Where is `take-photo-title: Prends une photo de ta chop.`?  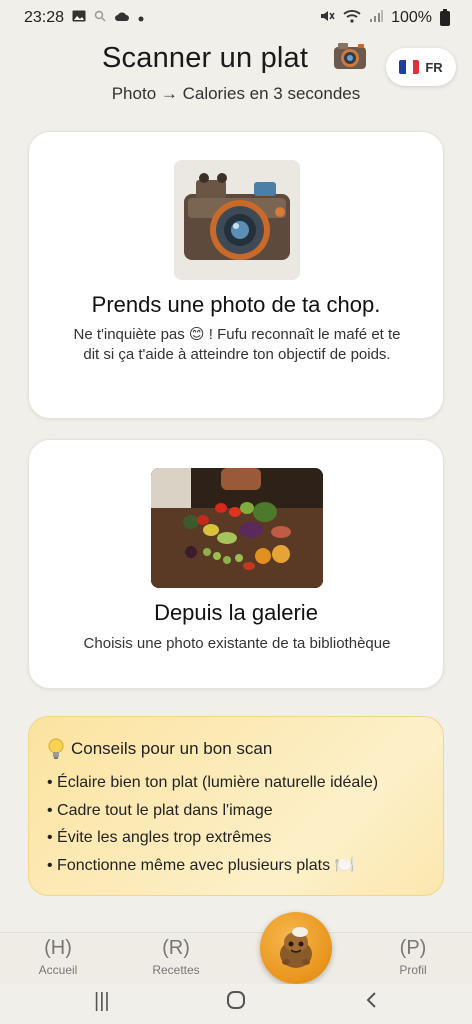
take-photo-title: Prends une photo de ta chop. is located at coordinates (236, 304).